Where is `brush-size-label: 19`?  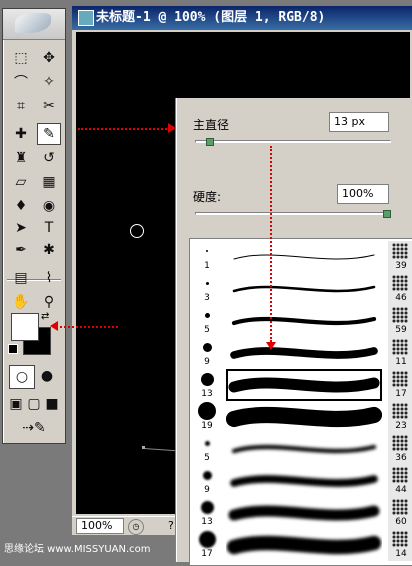 brush-size-label: 19 is located at coordinates (207, 426).